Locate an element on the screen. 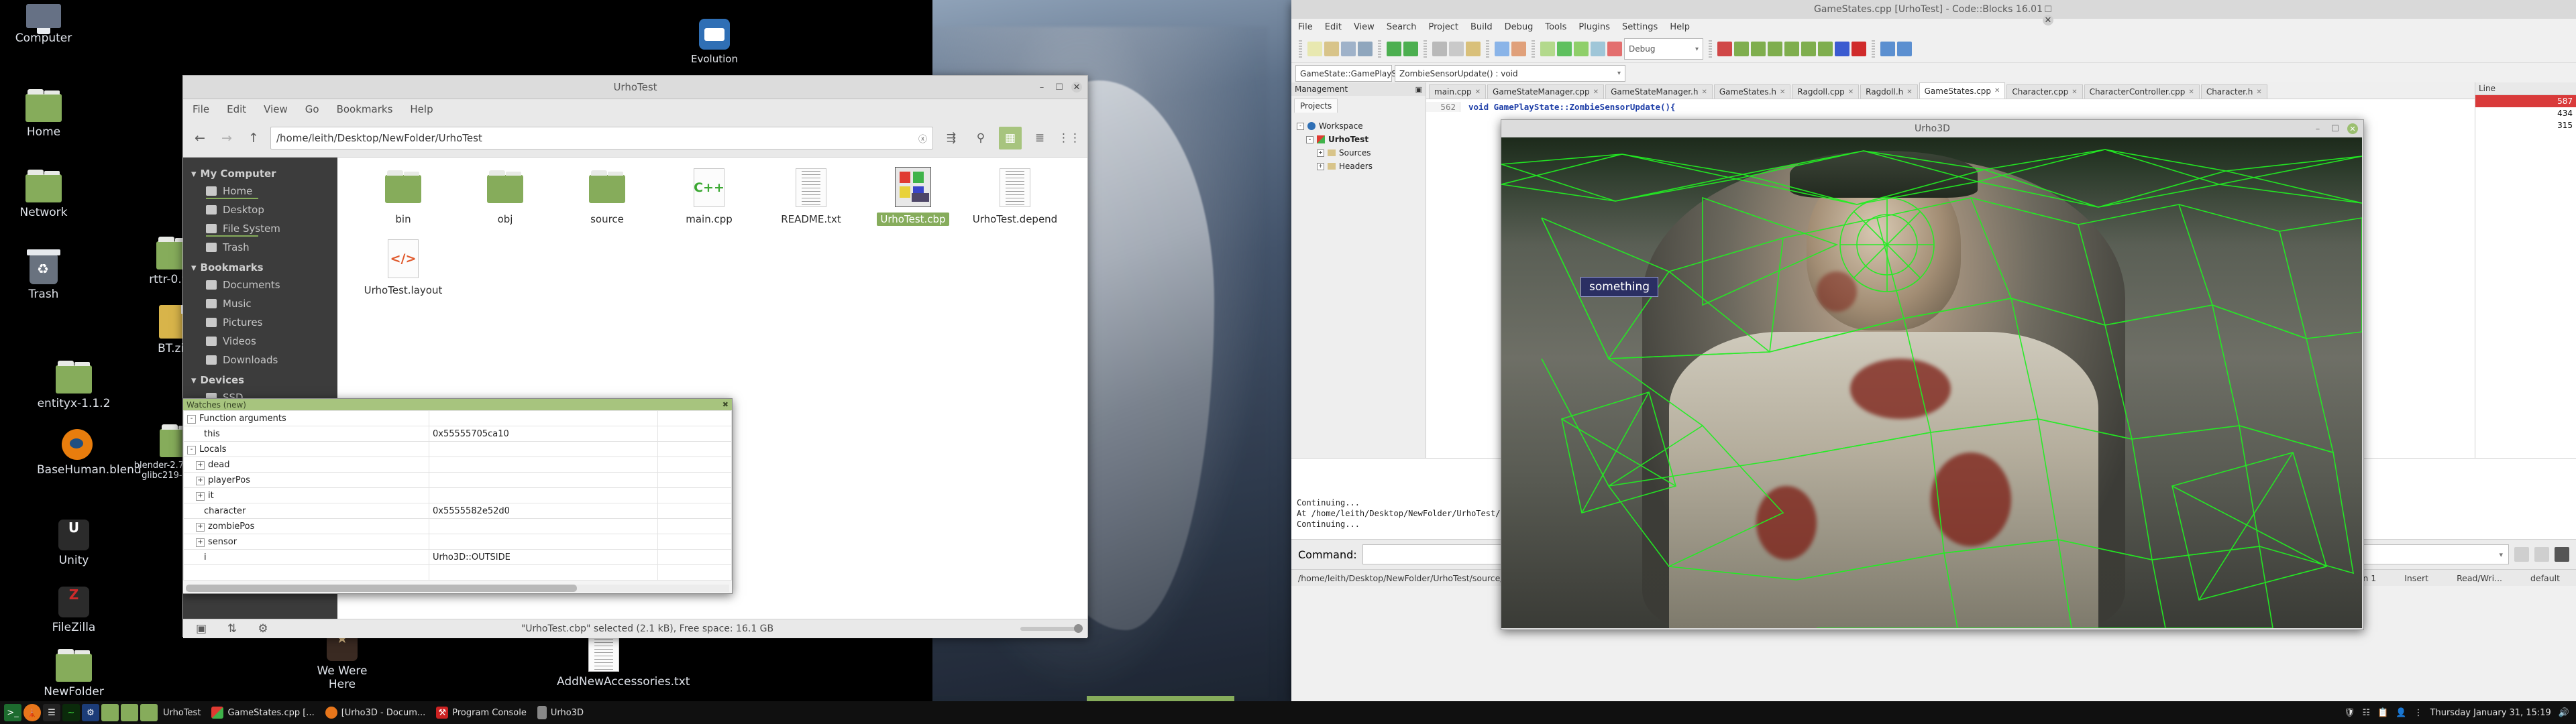 The image size is (2576, 724). sidebar-item-music: Music is located at coordinates (260, 303).